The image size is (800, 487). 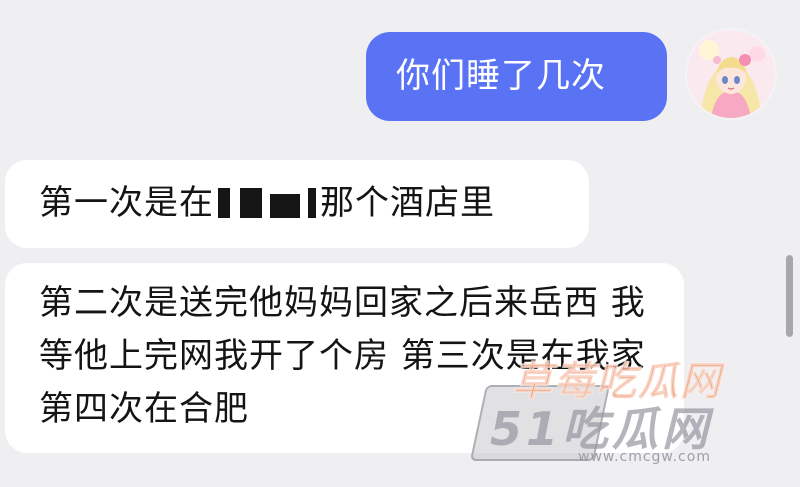 I want to click on message-text-before: 第一次是在, so click(x=126, y=203).